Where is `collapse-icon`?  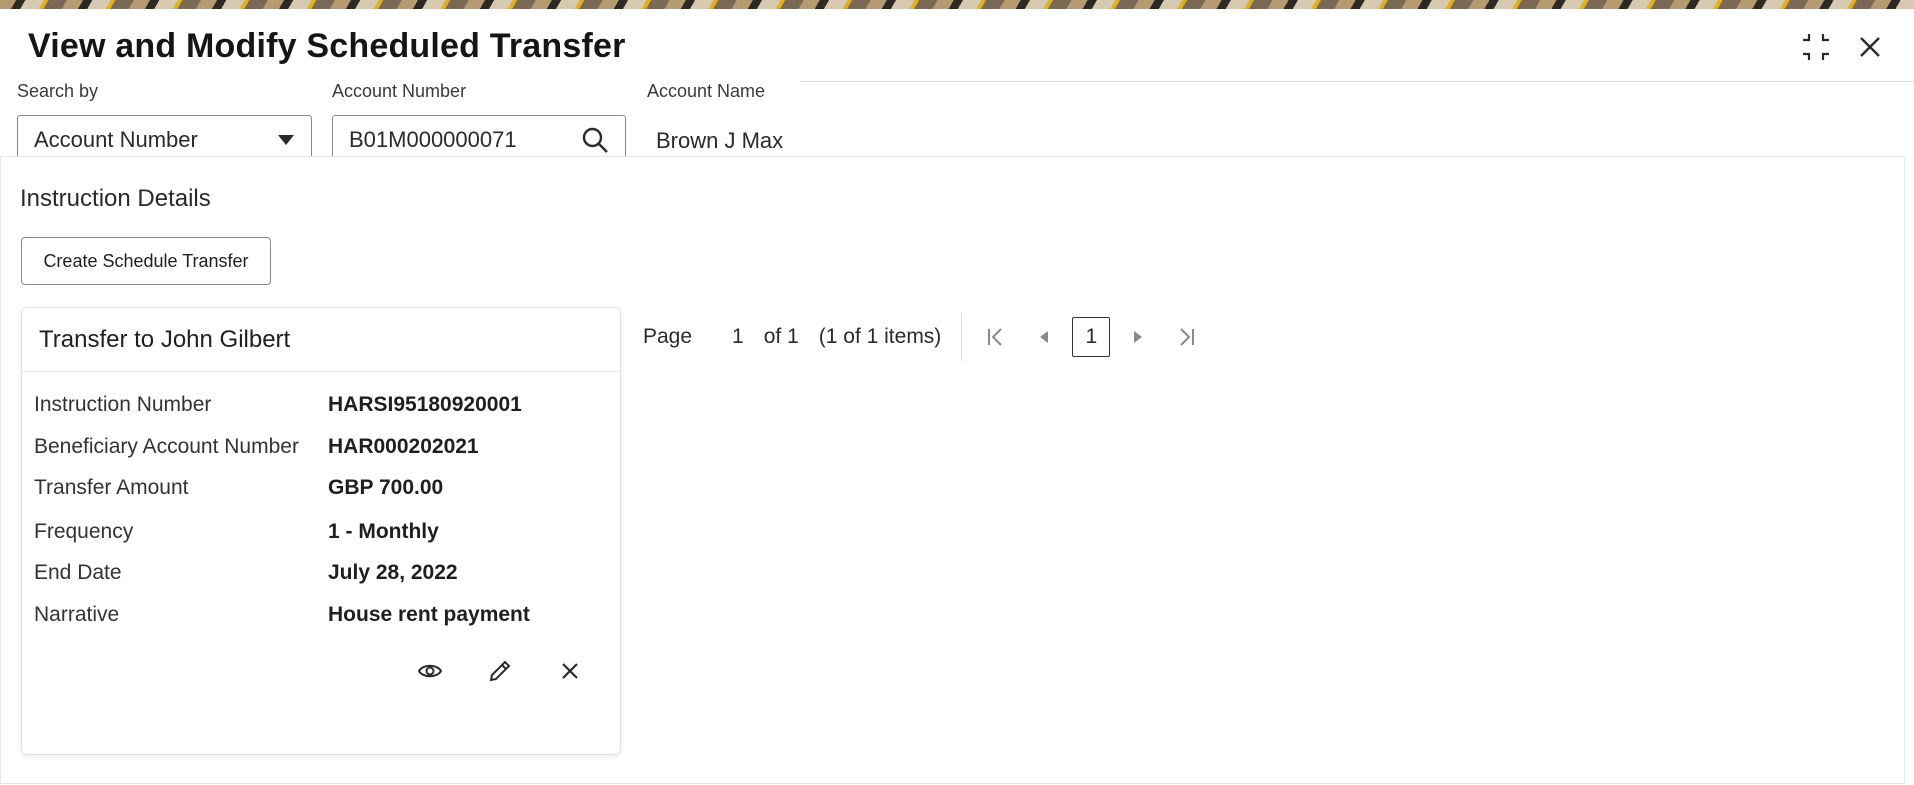
collapse-icon is located at coordinates (1816, 47).